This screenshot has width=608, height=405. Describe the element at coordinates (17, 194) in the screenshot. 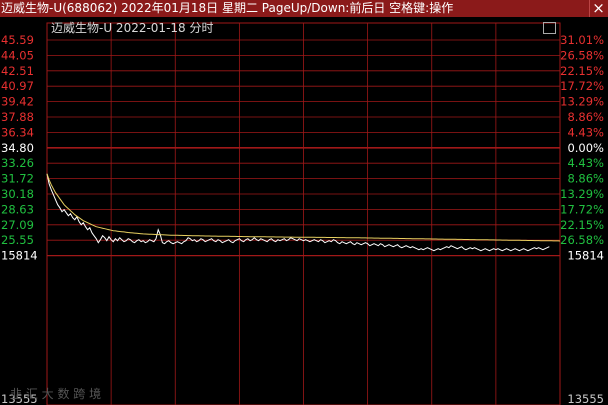

I see `price-tick-label: 30.18` at that location.